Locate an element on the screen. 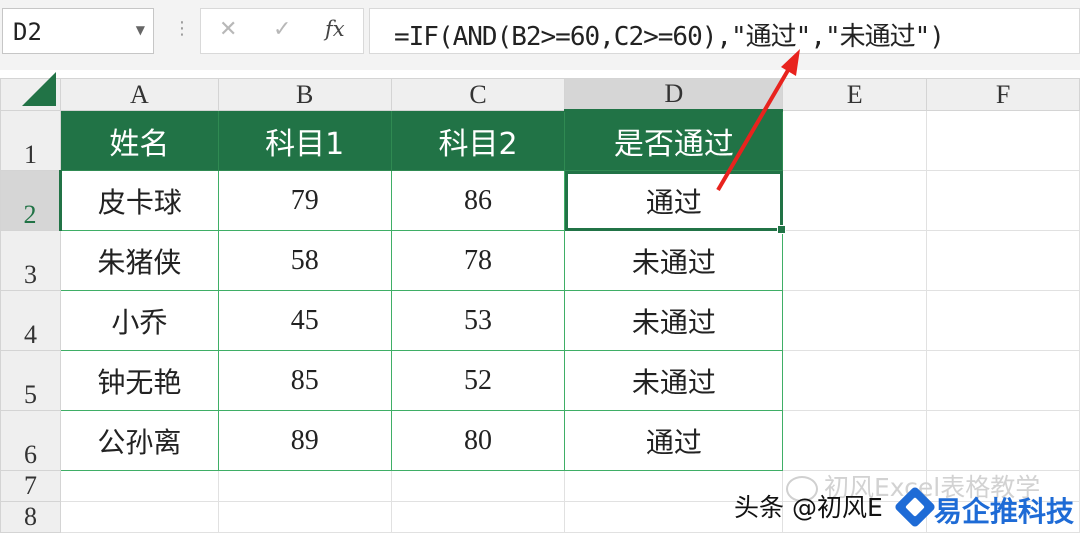 The width and height of the screenshot is (1080, 533). author-watermark: 头条 @初风E is located at coordinates (808, 507).